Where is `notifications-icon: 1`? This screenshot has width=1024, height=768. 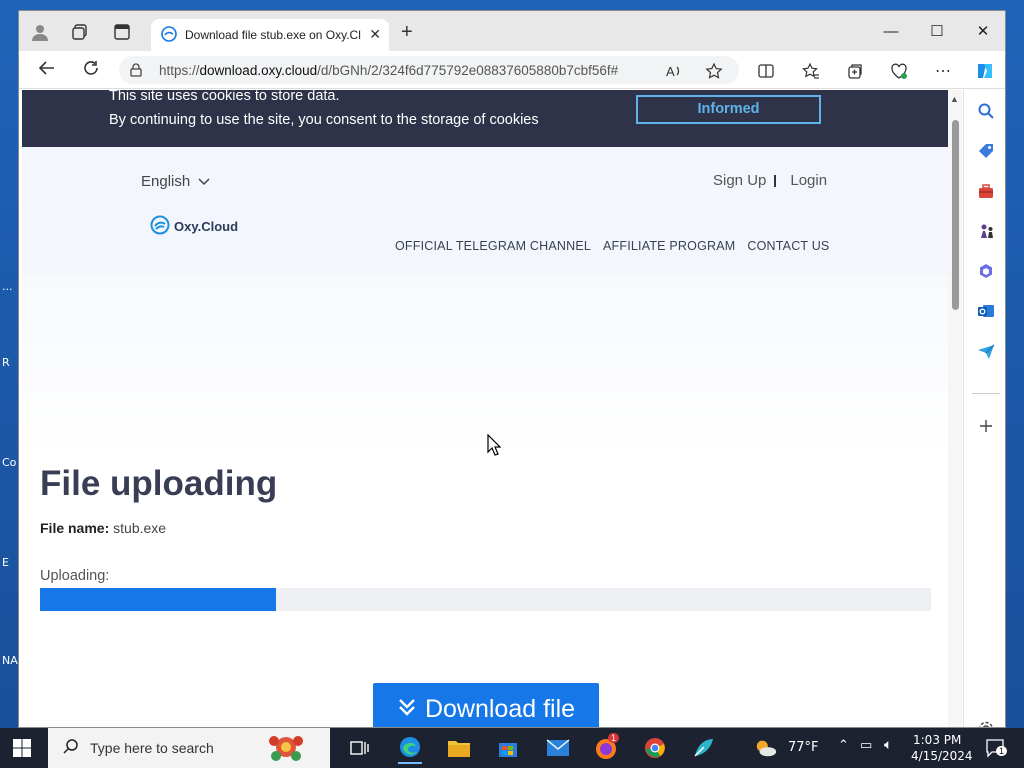
notifications-icon: 1 is located at coordinates (996, 748).